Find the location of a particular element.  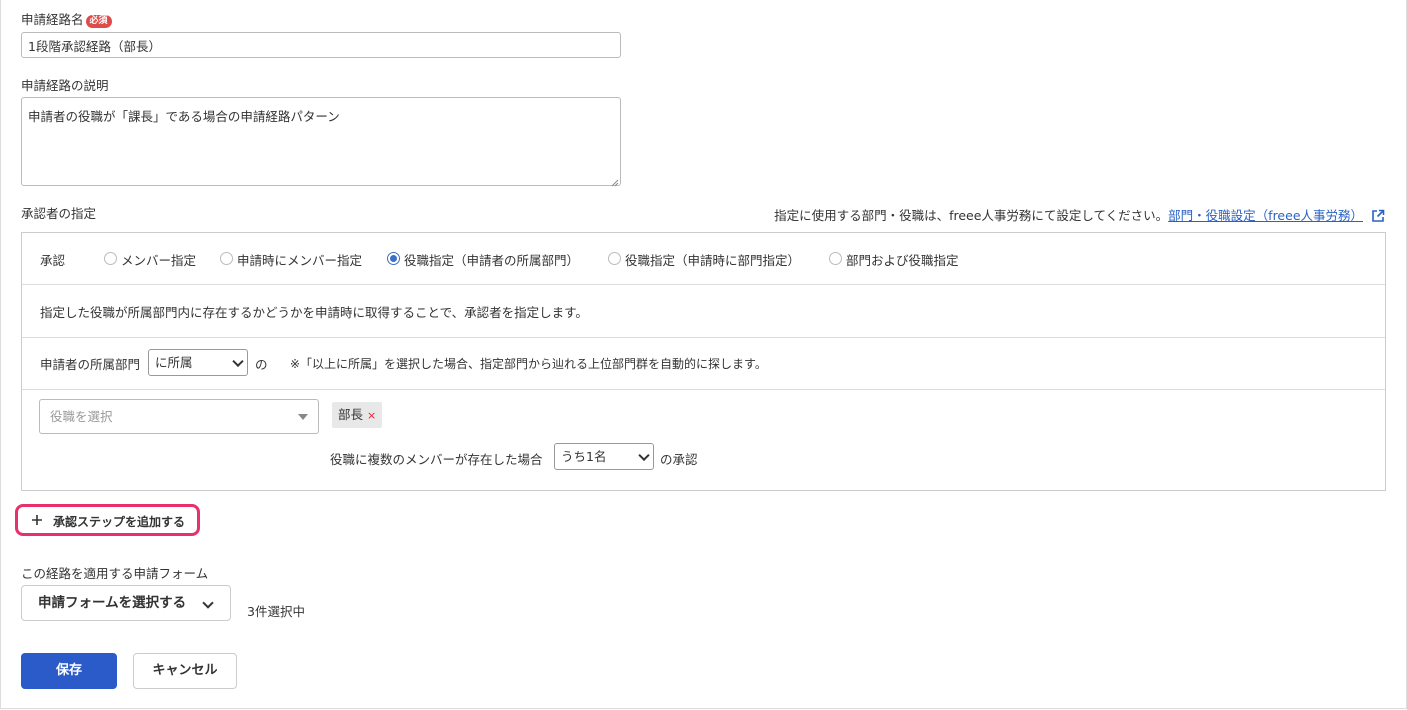

resize-handle-icon is located at coordinates (615, 181).